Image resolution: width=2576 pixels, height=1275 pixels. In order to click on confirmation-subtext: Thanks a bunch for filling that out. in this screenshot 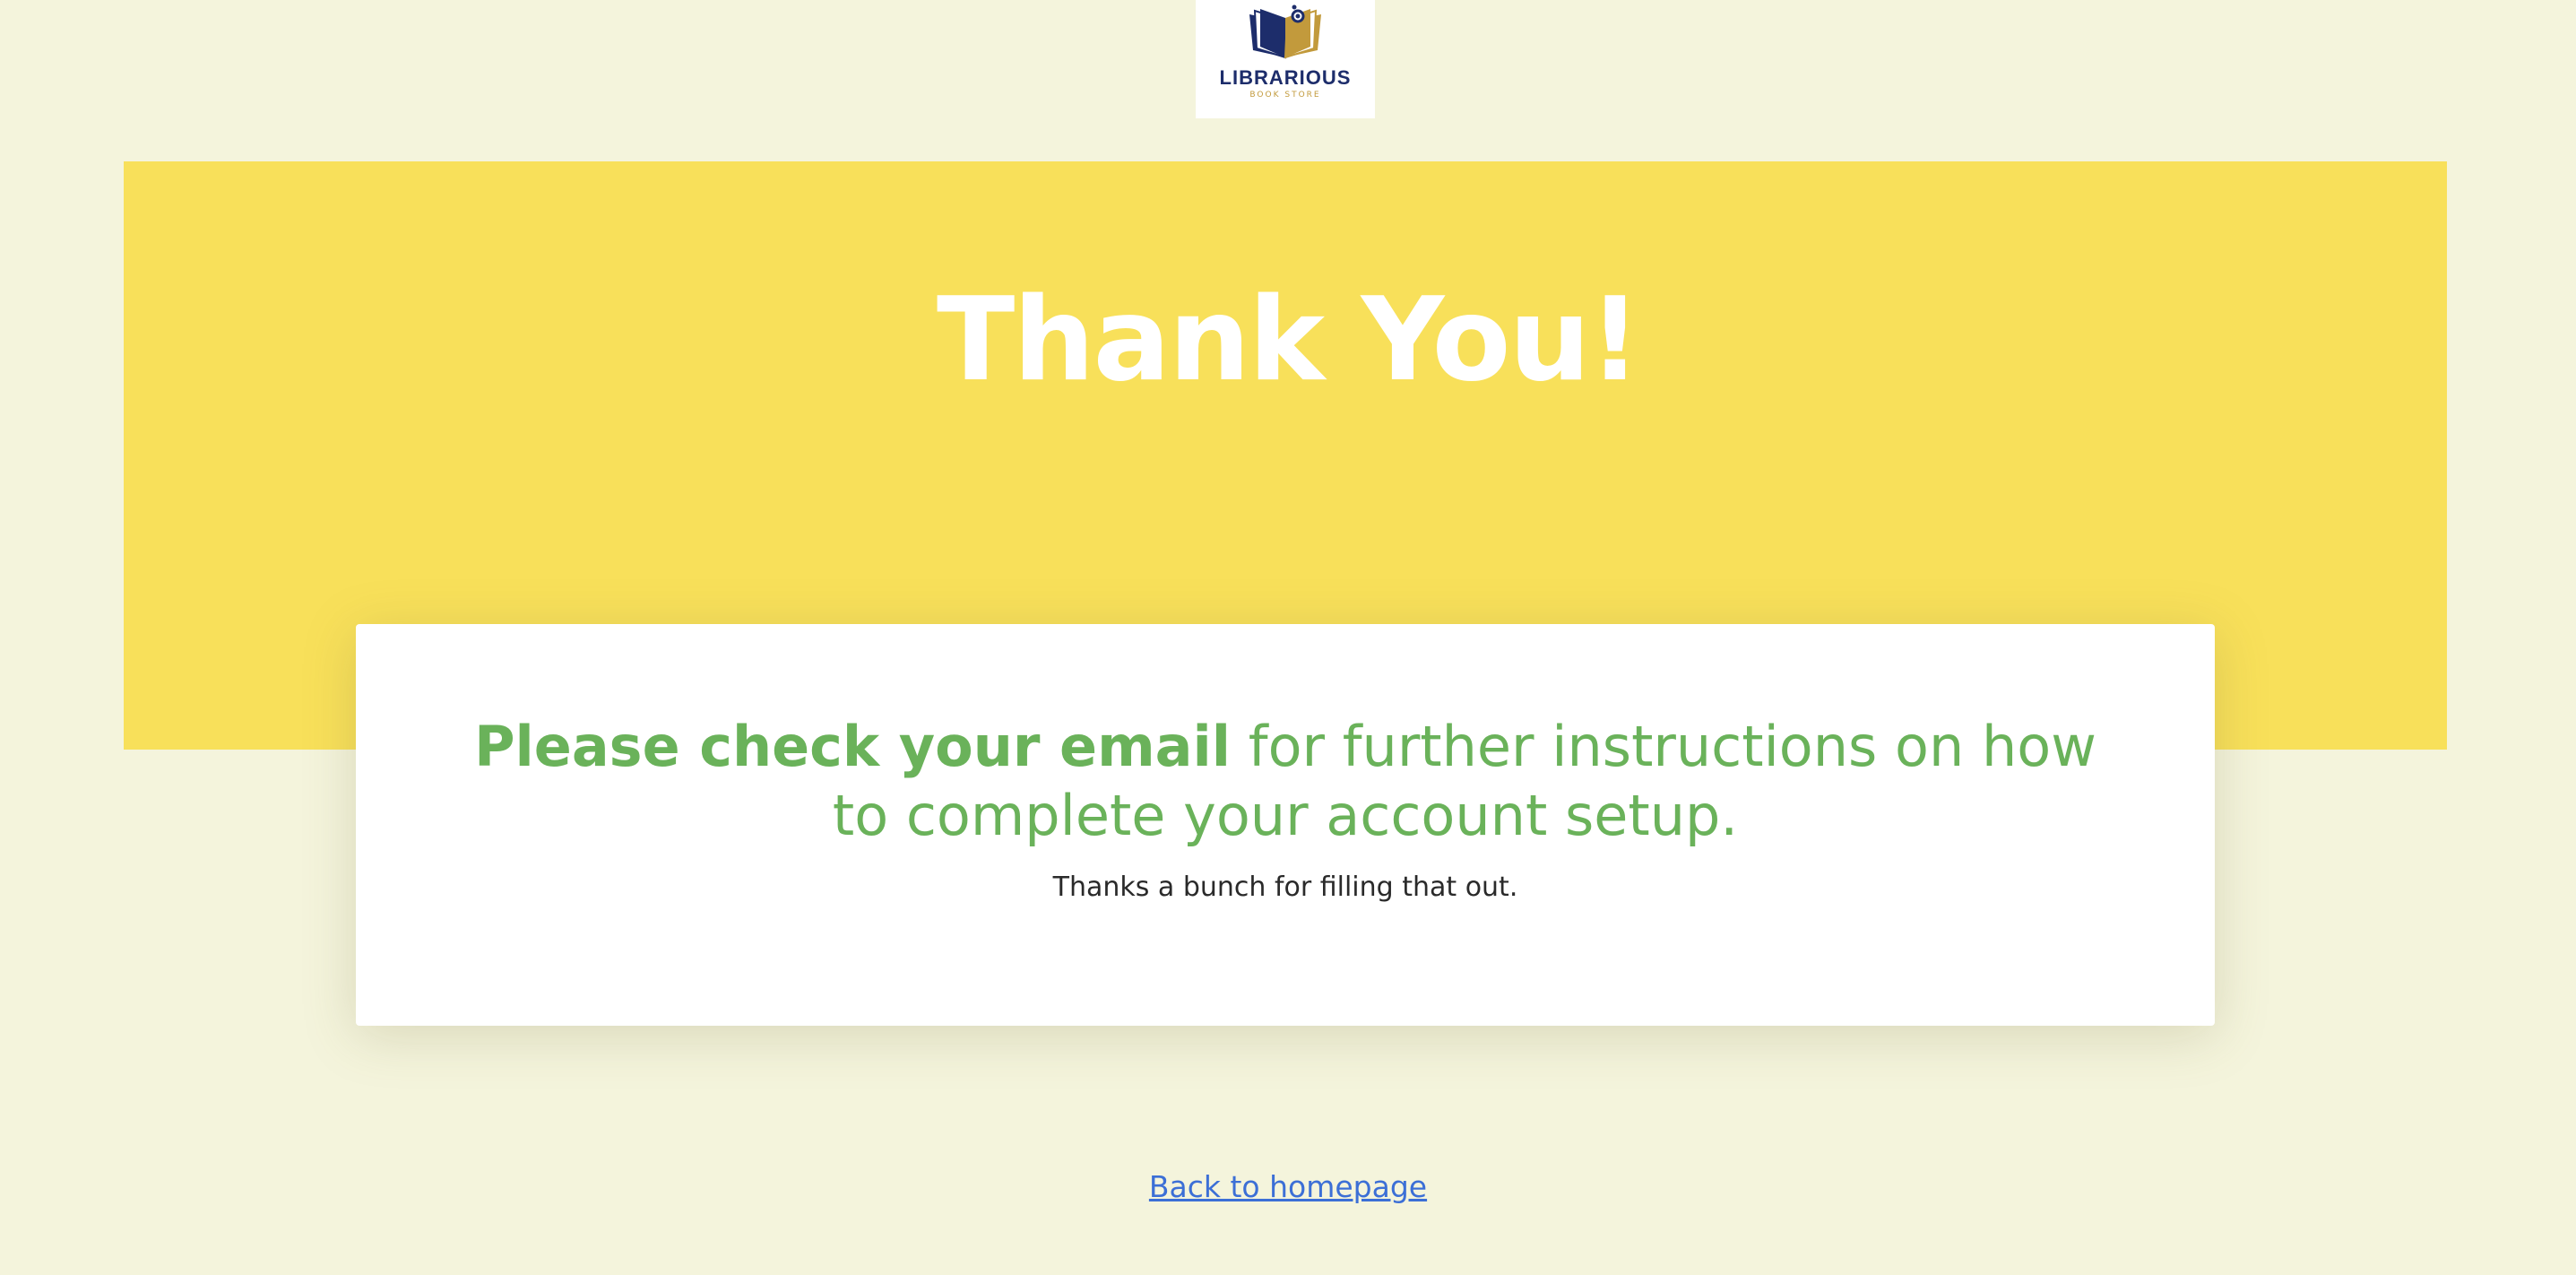, I will do `click(1285, 887)`.